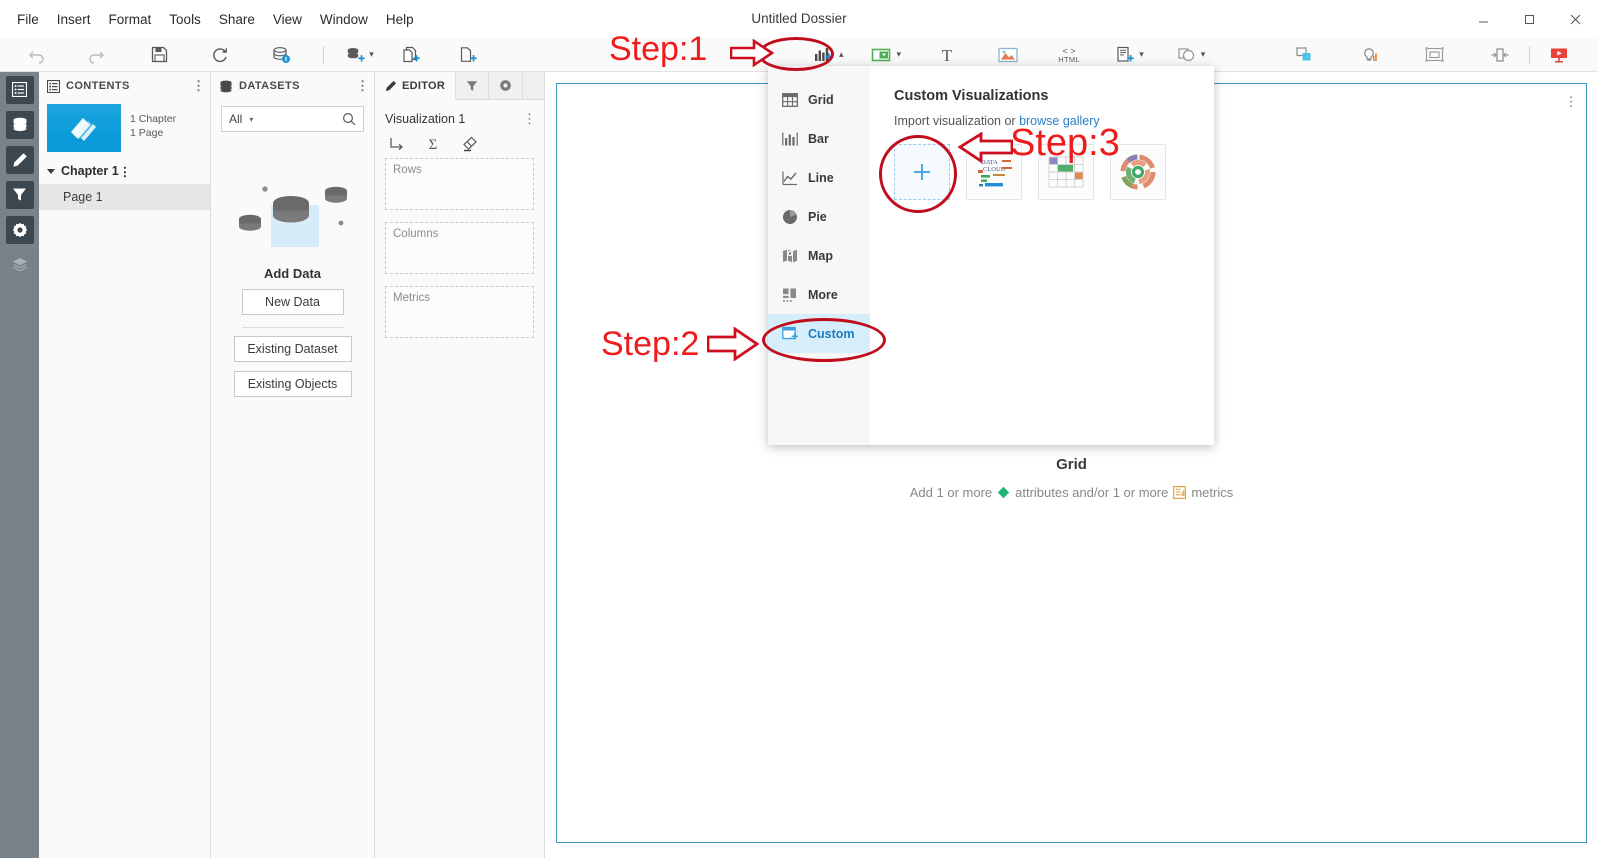  What do you see at coordinates (1130, 55) in the screenshot?
I see `insert-info-window-icon: ▾` at bounding box center [1130, 55].